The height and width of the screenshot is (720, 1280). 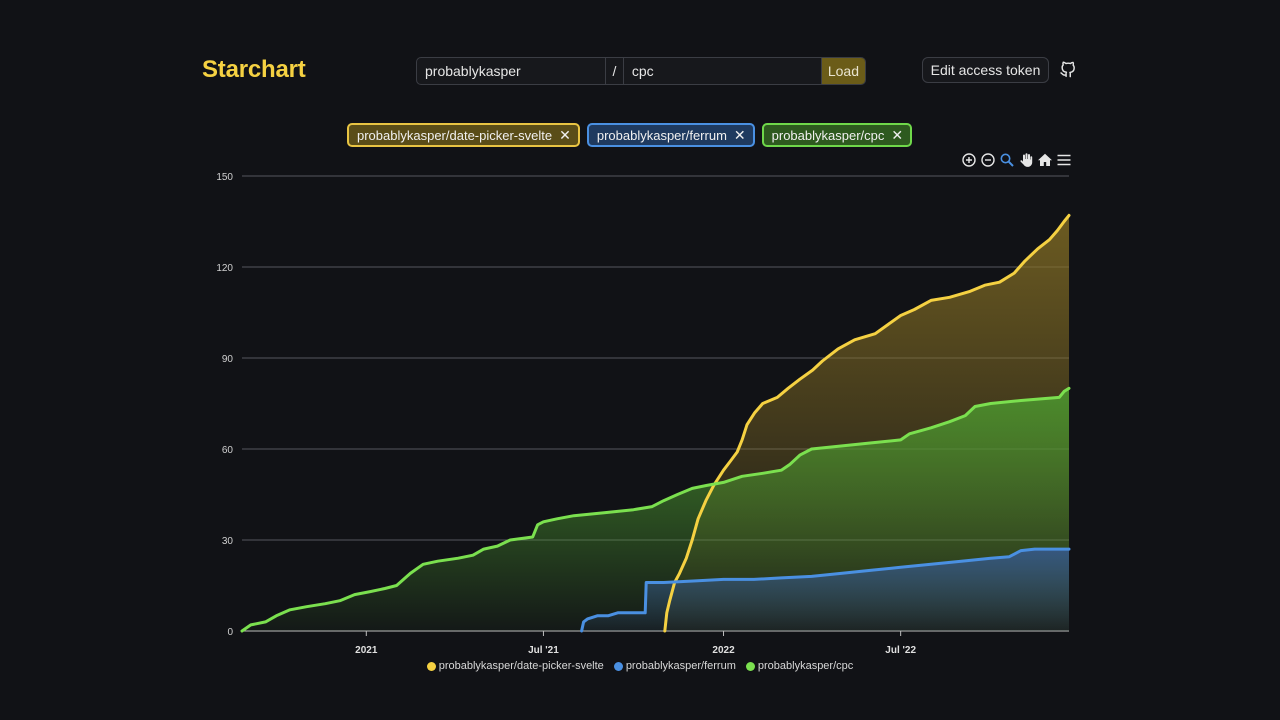 What do you see at coordinates (224, 177) in the screenshot?
I see `y-tick-label: 150` at bounding box center [224, 177].